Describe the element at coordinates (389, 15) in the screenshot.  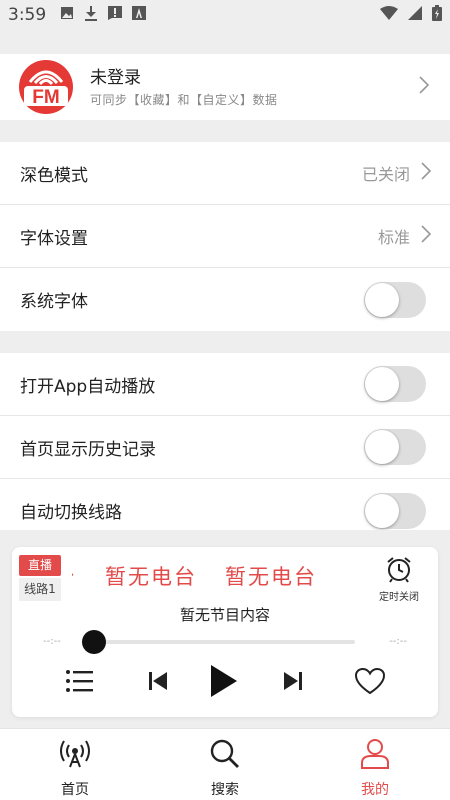
I see `wifi-icon` at that location.